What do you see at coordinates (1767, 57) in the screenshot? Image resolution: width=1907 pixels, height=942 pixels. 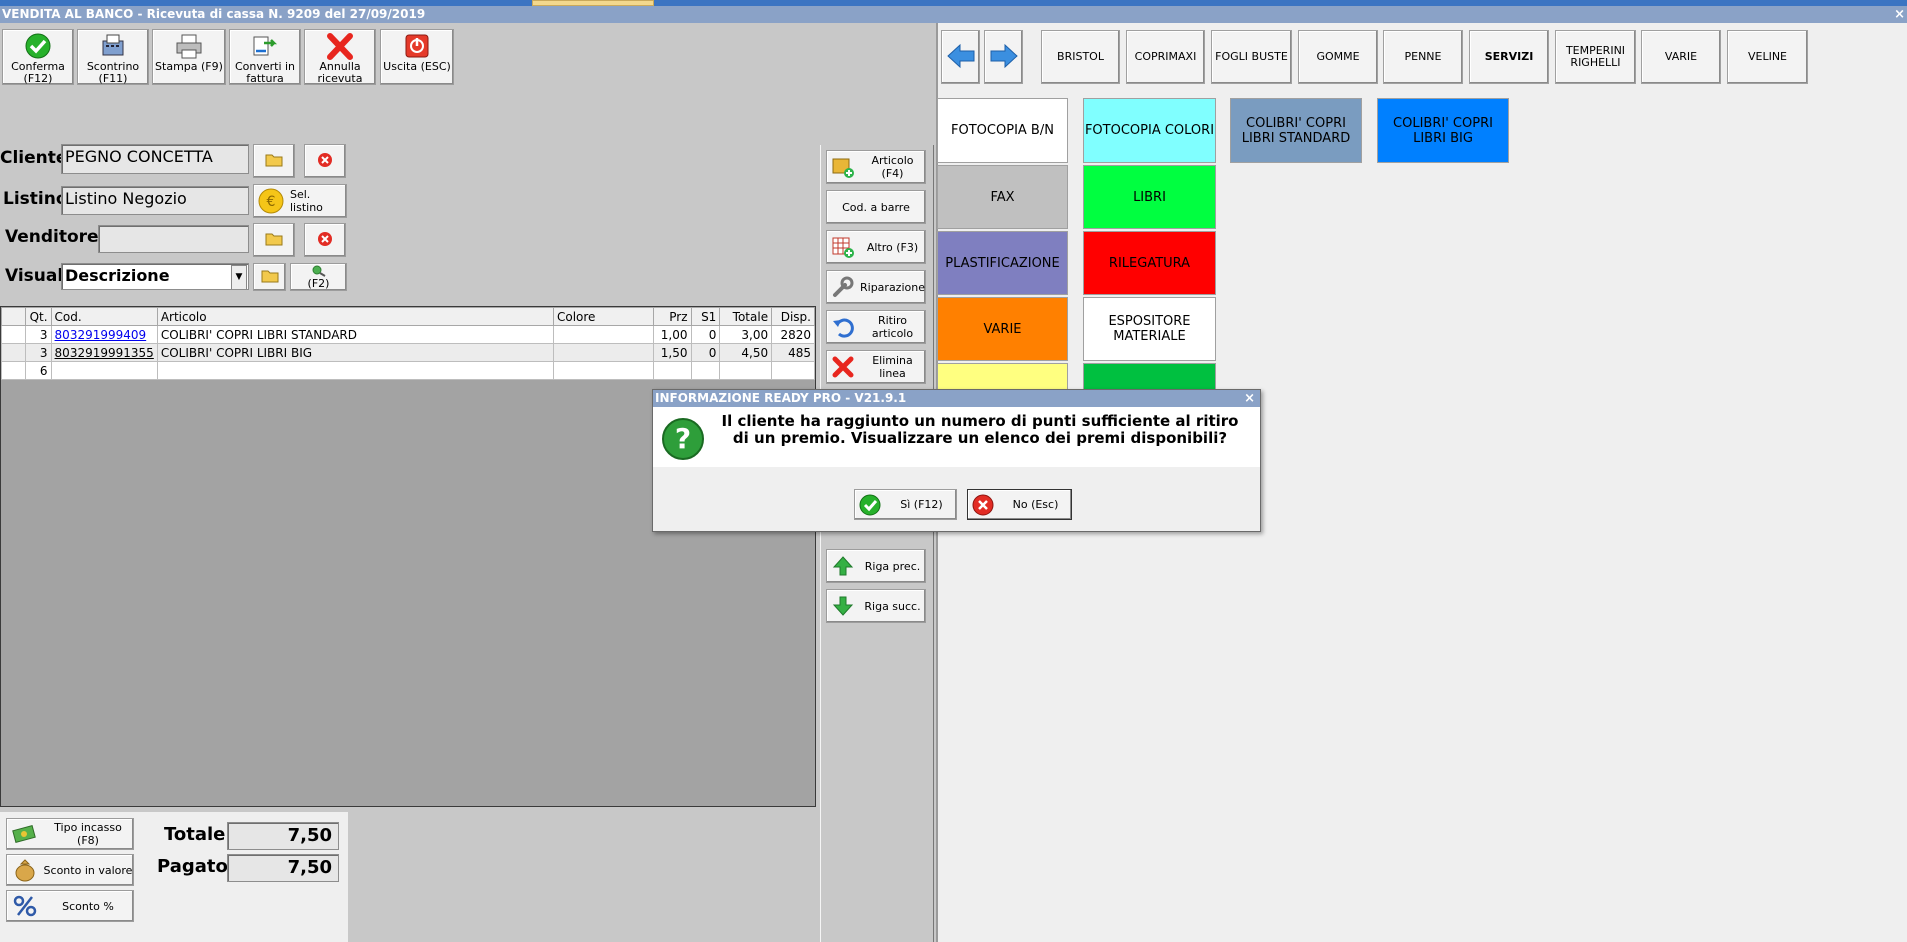 I see `category-veline: VELINE` at bounding box center [1767, 57].